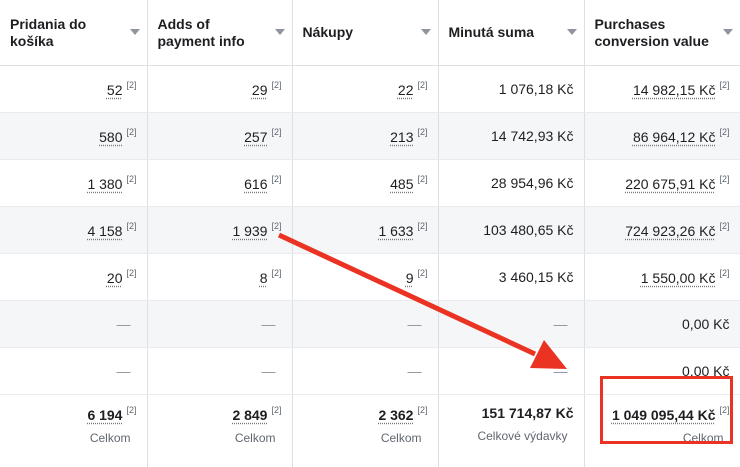 Image resolution: width=740 pixels, height=467 pixels. I want to click on metric-value: 103 480,65 Kč, so click(528, 230).